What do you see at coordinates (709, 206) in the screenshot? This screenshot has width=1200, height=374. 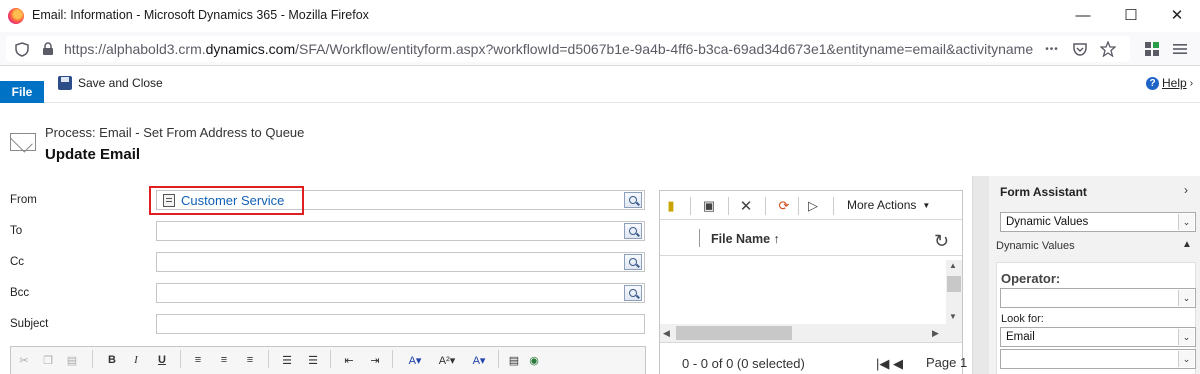 I see `book-icon: ▣` at bounding box center [709, 206].